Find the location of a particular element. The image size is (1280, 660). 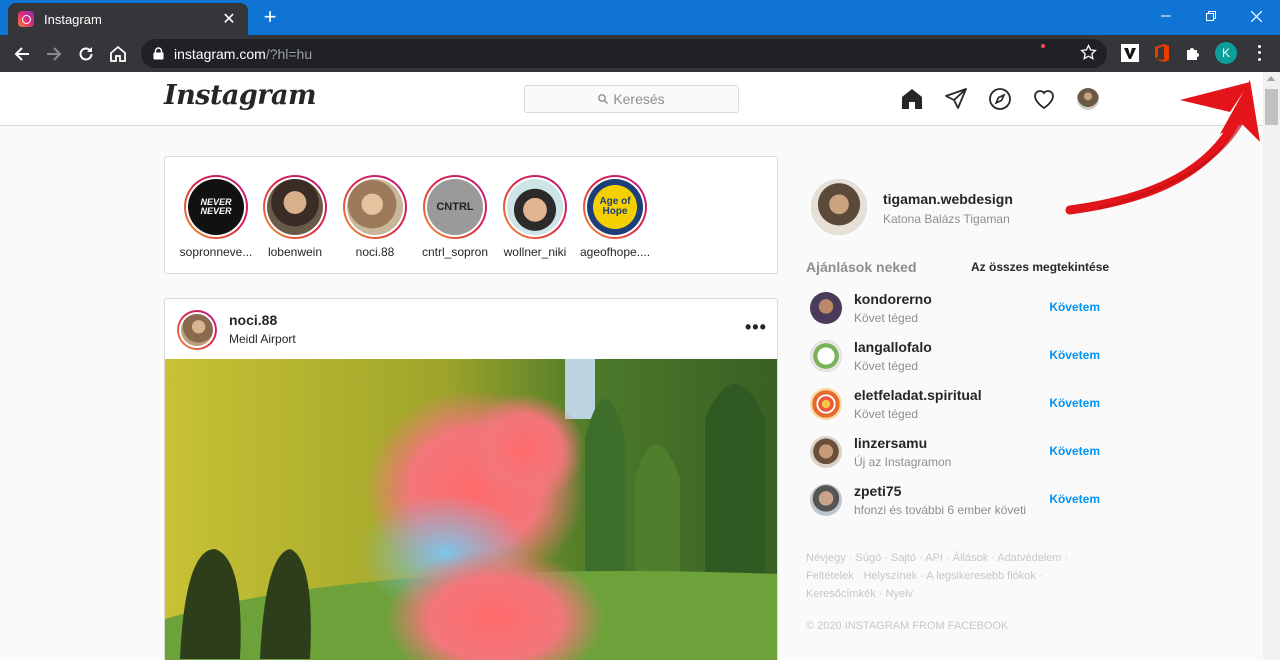

extension-office-icon is located at coordinates (1162, 53).